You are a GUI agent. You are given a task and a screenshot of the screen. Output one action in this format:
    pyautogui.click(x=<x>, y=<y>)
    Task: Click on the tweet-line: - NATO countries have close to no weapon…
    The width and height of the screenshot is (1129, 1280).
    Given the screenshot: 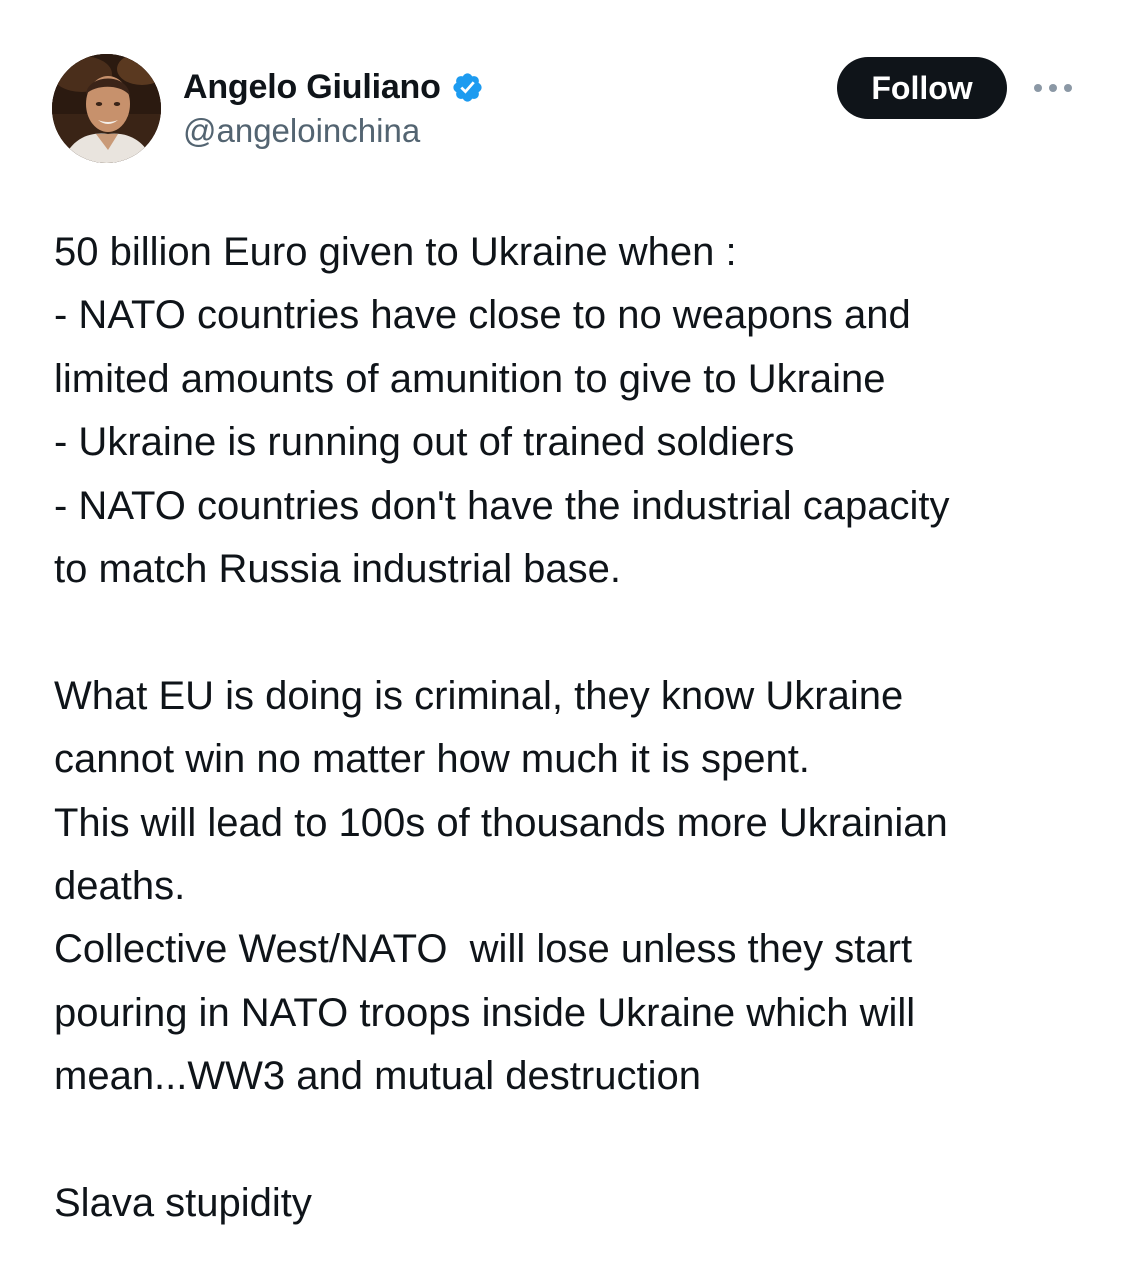 What is the action you would take?
    pyautogui.click(x=482, y=315)
    